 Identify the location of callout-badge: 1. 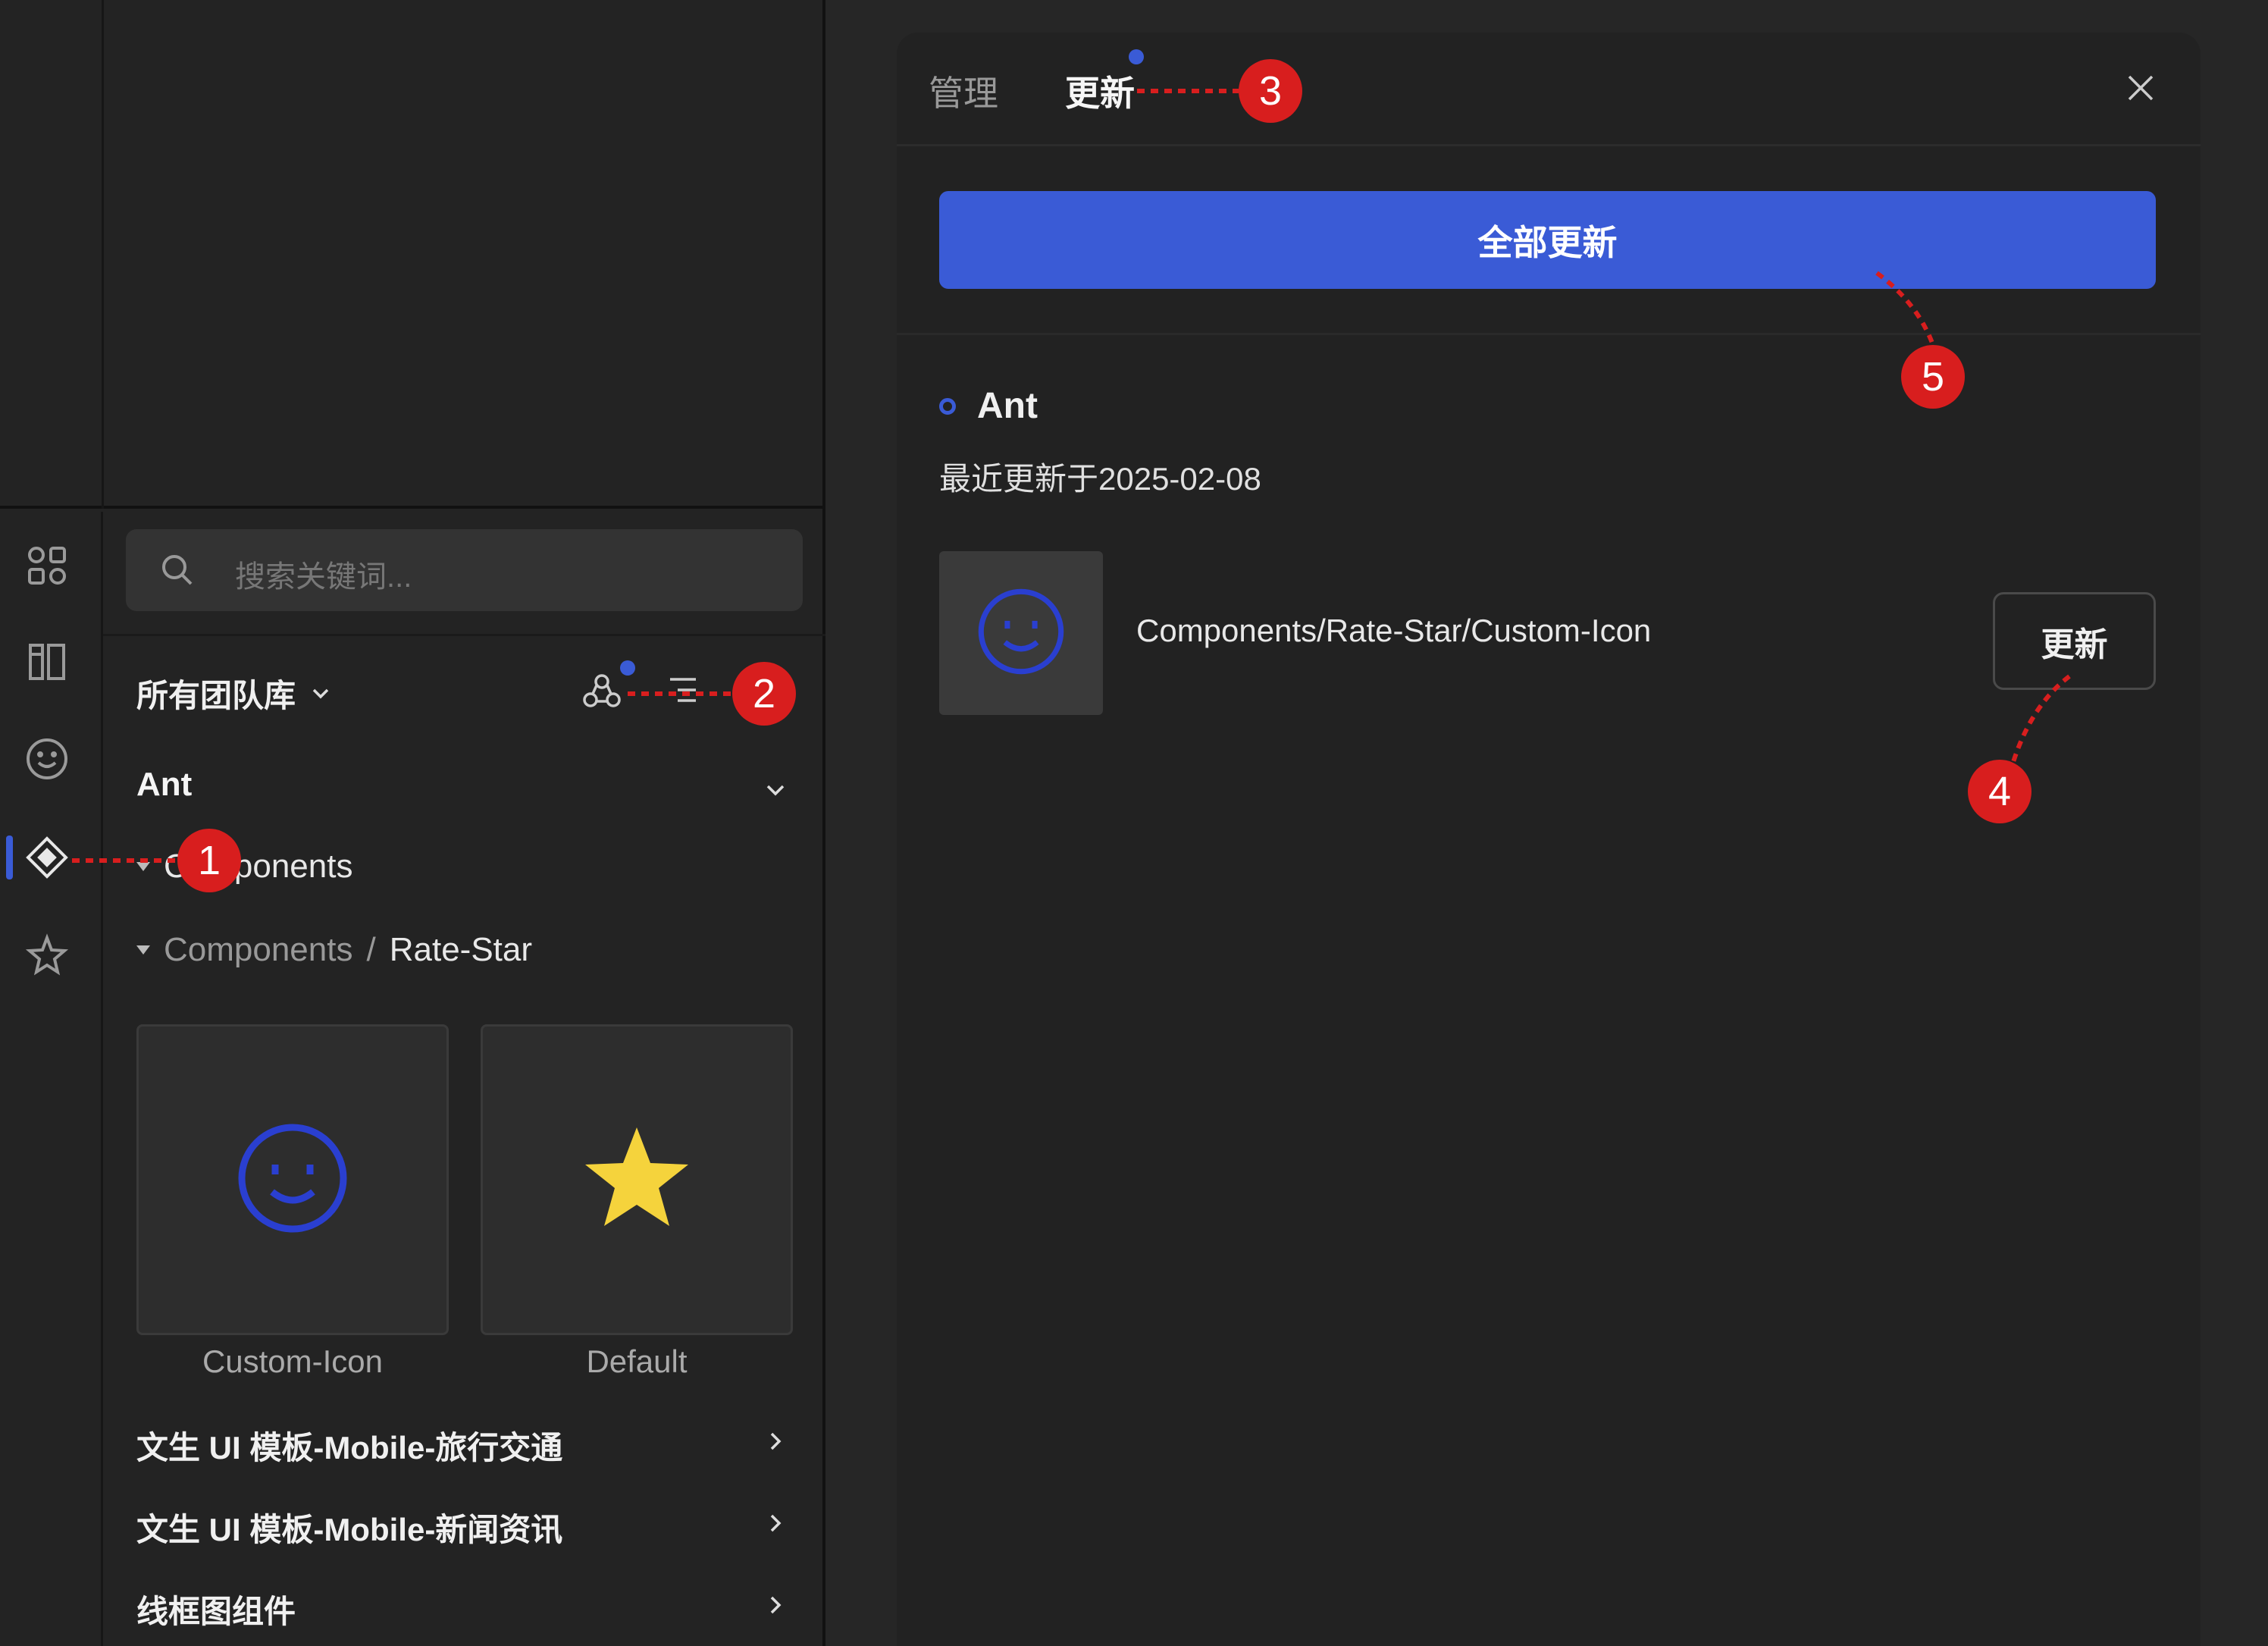
(209, 860).